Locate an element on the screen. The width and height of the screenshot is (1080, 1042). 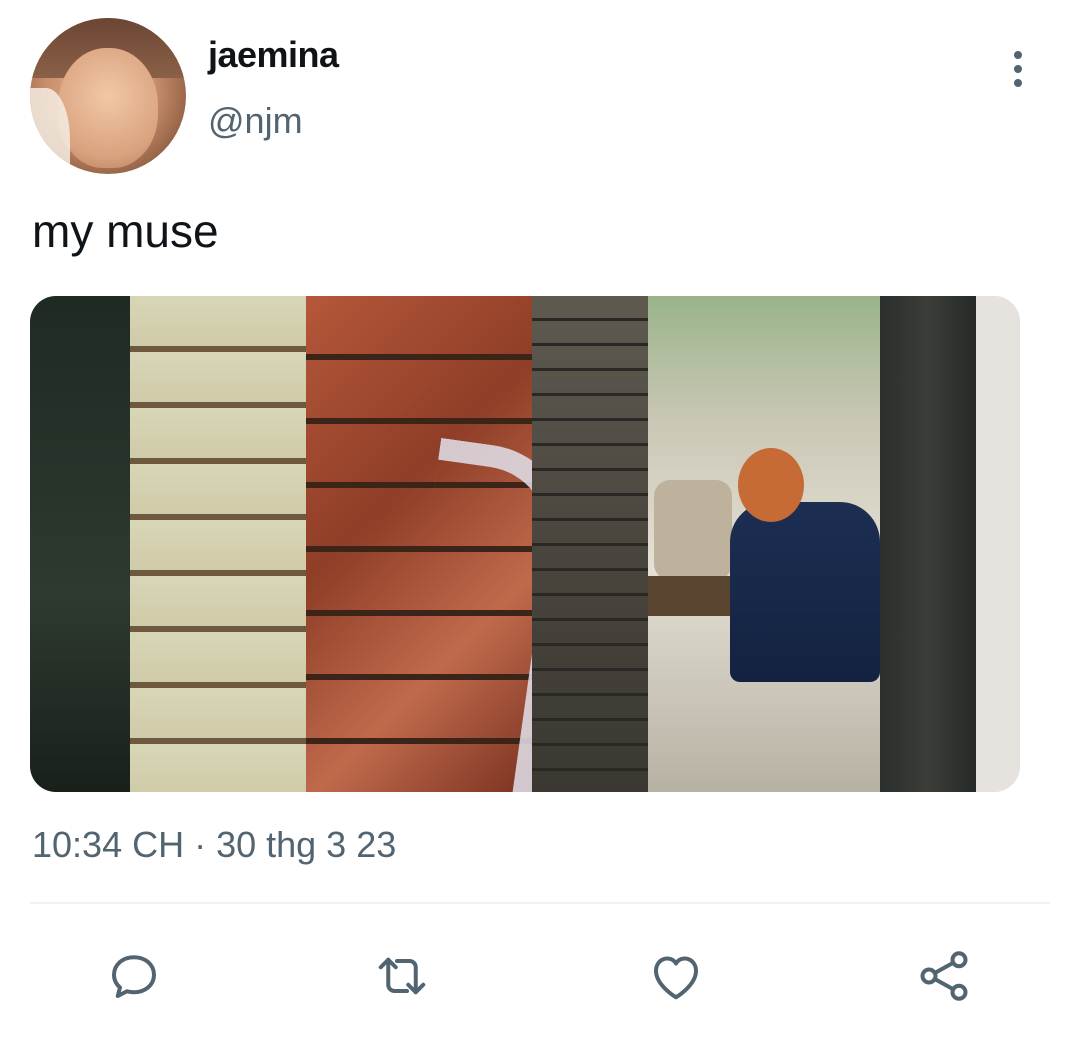
retweet-icon is located at coordinates (402, 976).